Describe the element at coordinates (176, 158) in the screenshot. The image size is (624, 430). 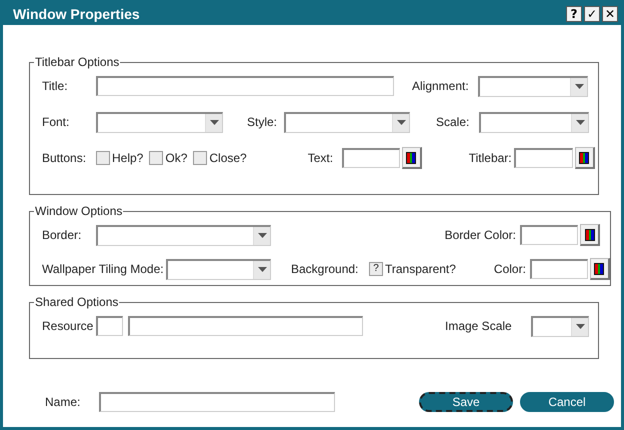
I see `field-label: Ok?` at that location.